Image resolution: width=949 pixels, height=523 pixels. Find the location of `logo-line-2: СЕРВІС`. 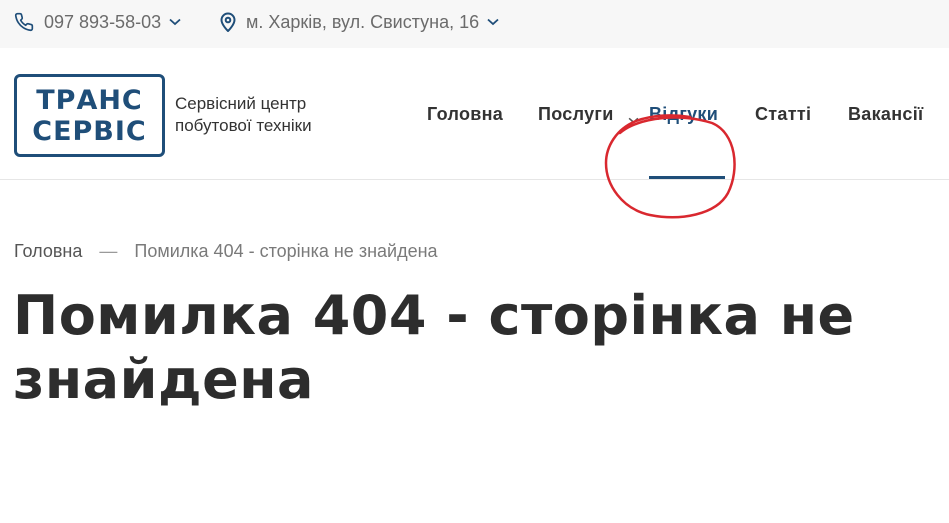

logo-line-2: СЕРВІС is located at coordinates (89, 131).